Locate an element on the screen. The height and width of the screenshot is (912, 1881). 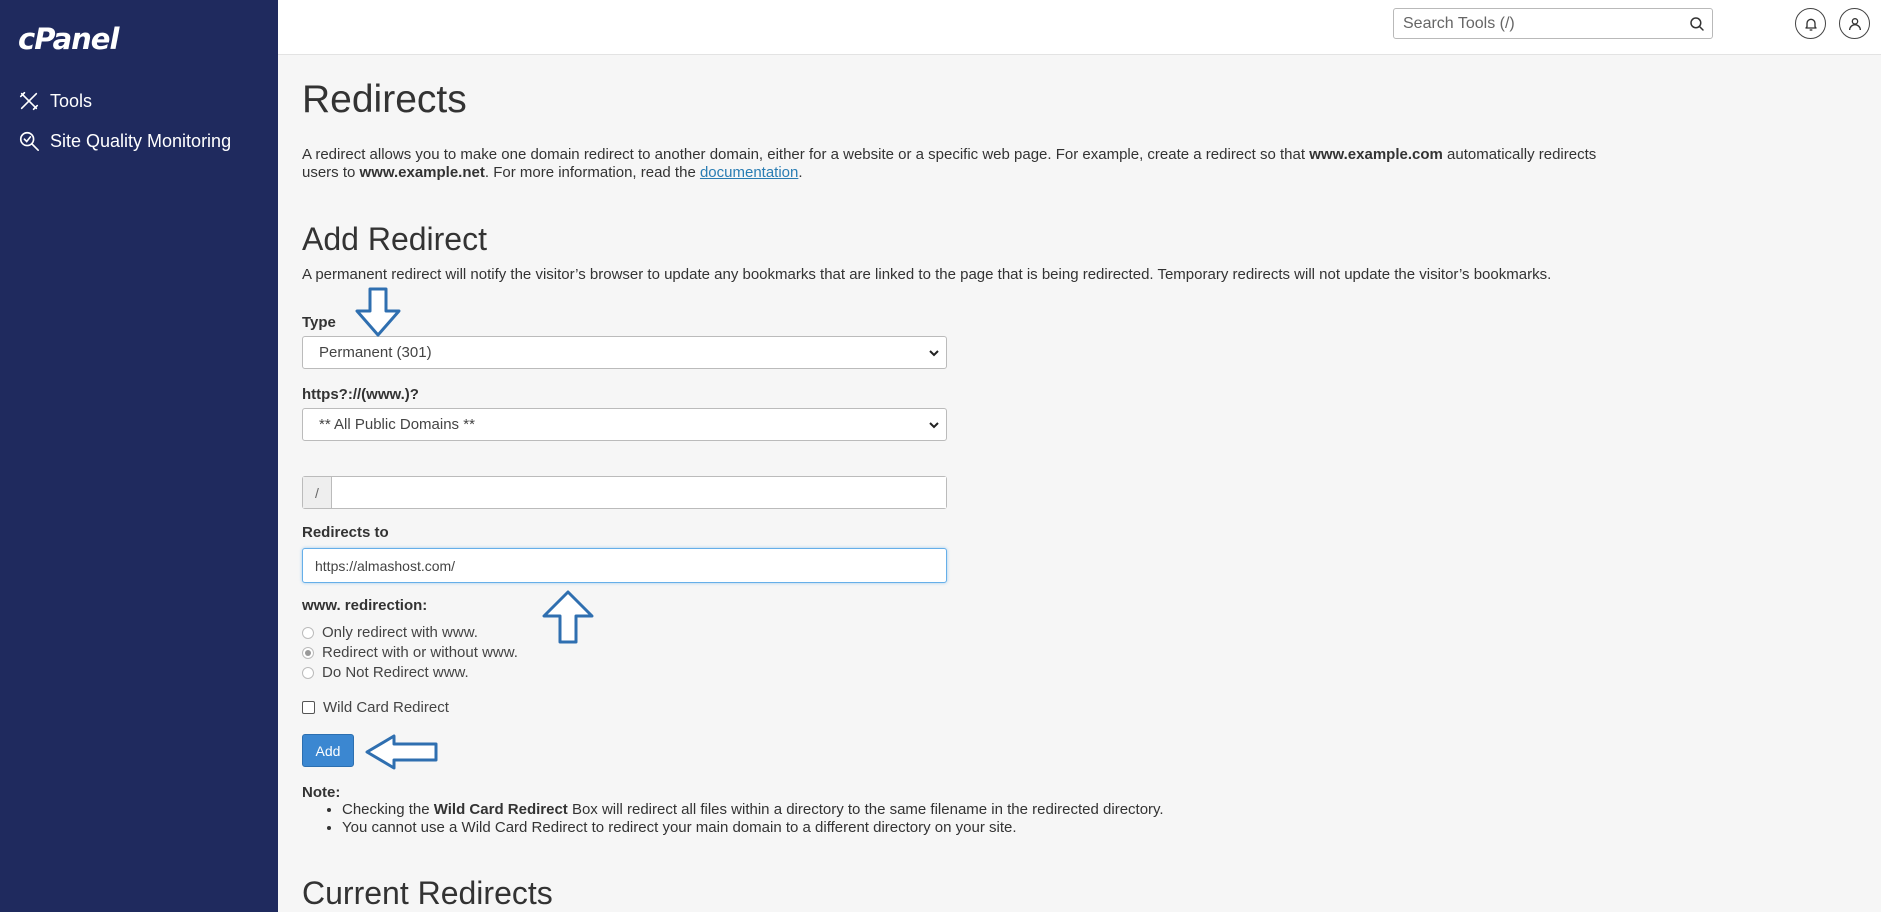
redirects-to-label: Redirects to is located at coordinates (345, 532).